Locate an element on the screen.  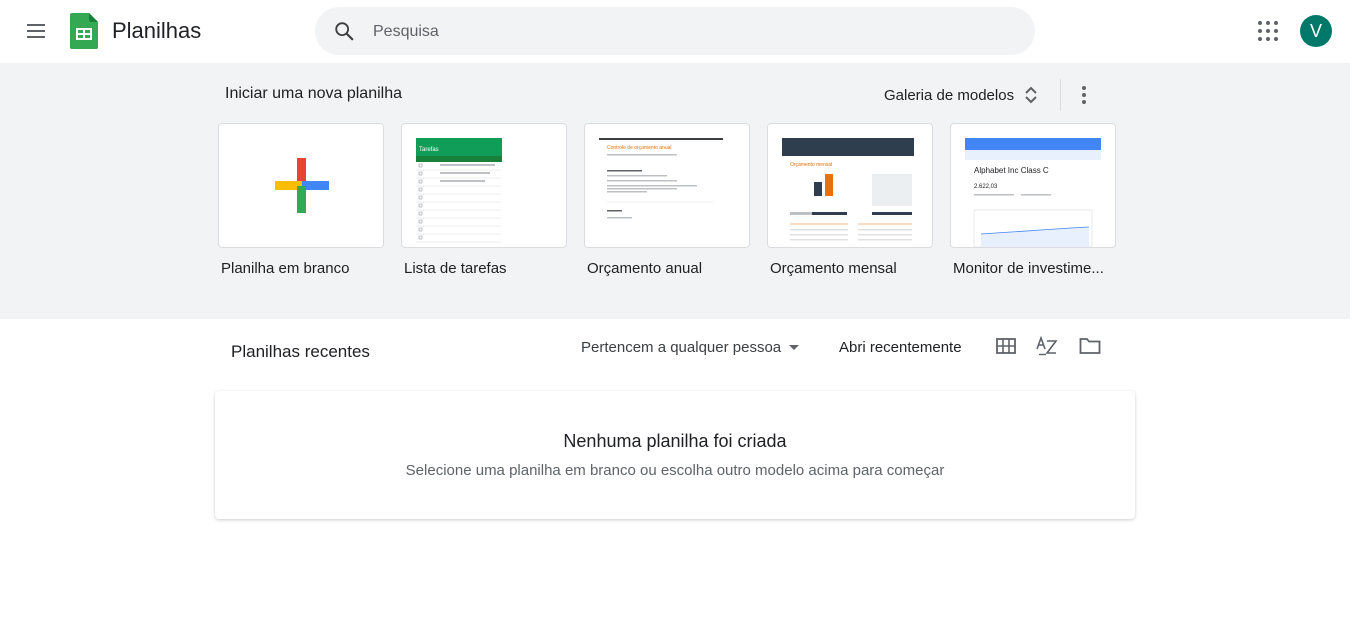
template-monthly-budget: Orçamento mensal Orçamento mensal is located at coordinates (850, 200).